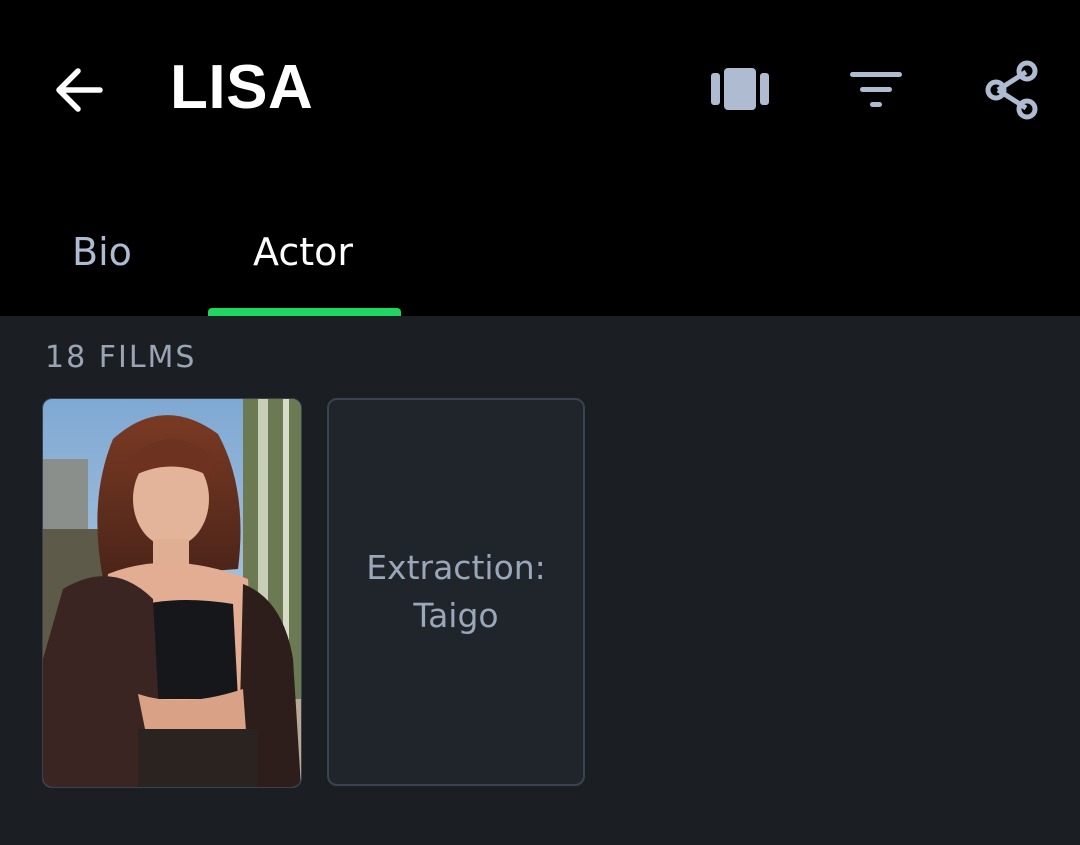  I want to click on filter-icon, so click(876, 89).